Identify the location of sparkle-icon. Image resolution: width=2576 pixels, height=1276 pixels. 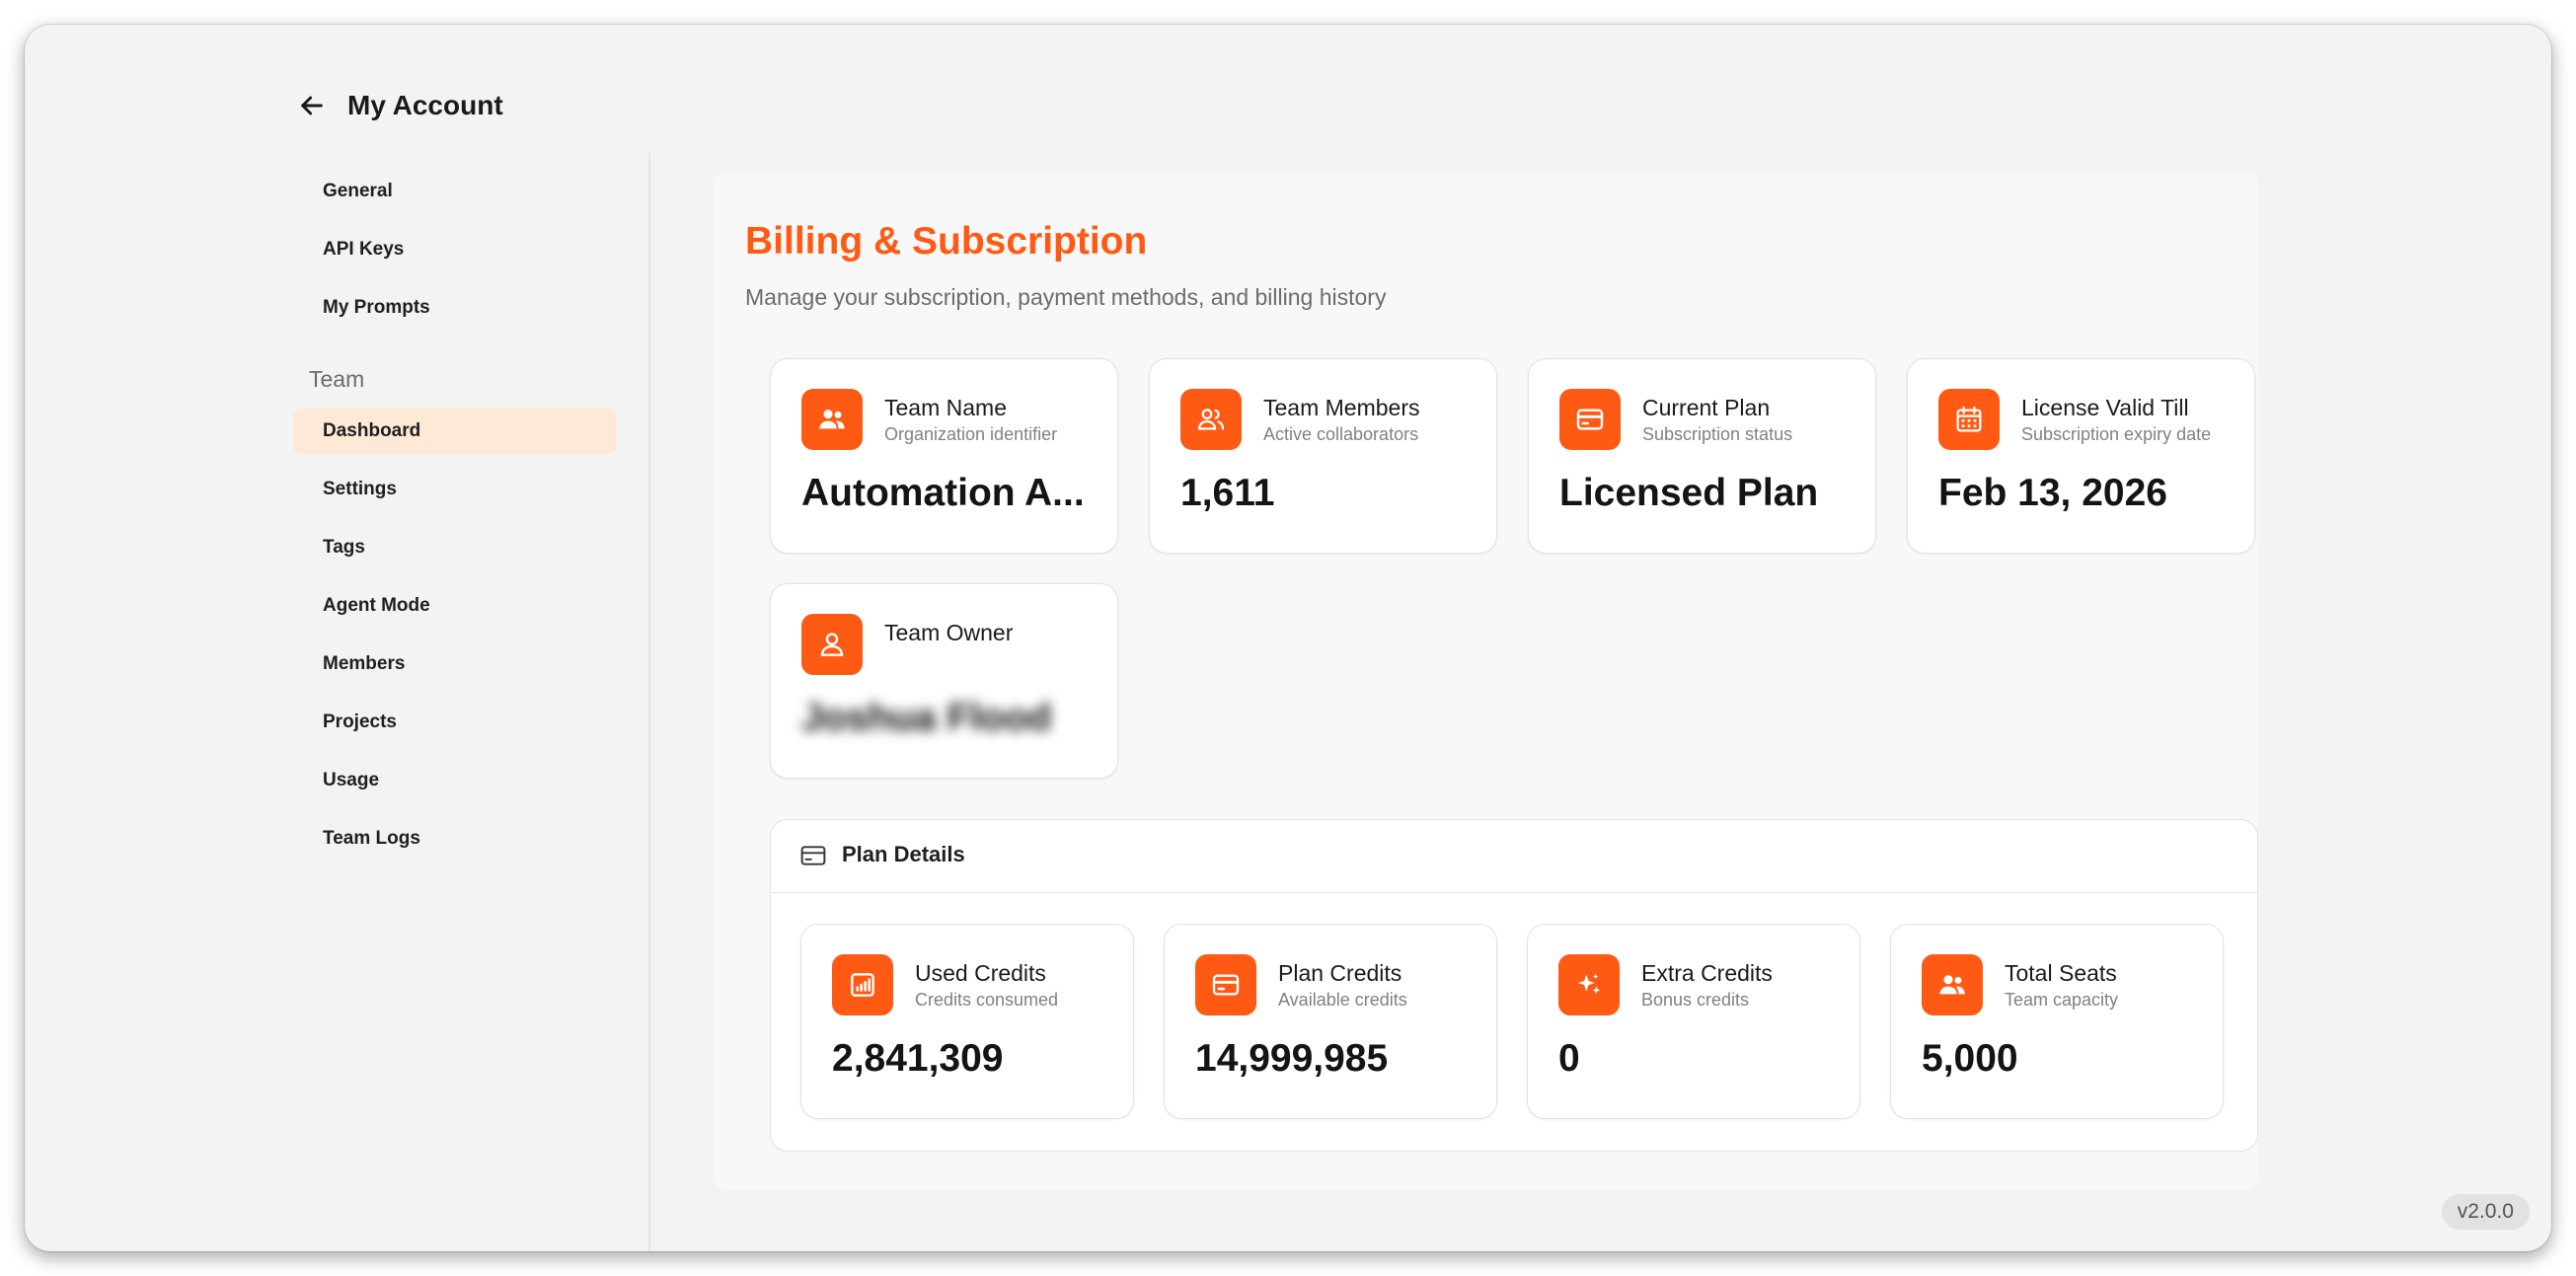
(1589, 984).